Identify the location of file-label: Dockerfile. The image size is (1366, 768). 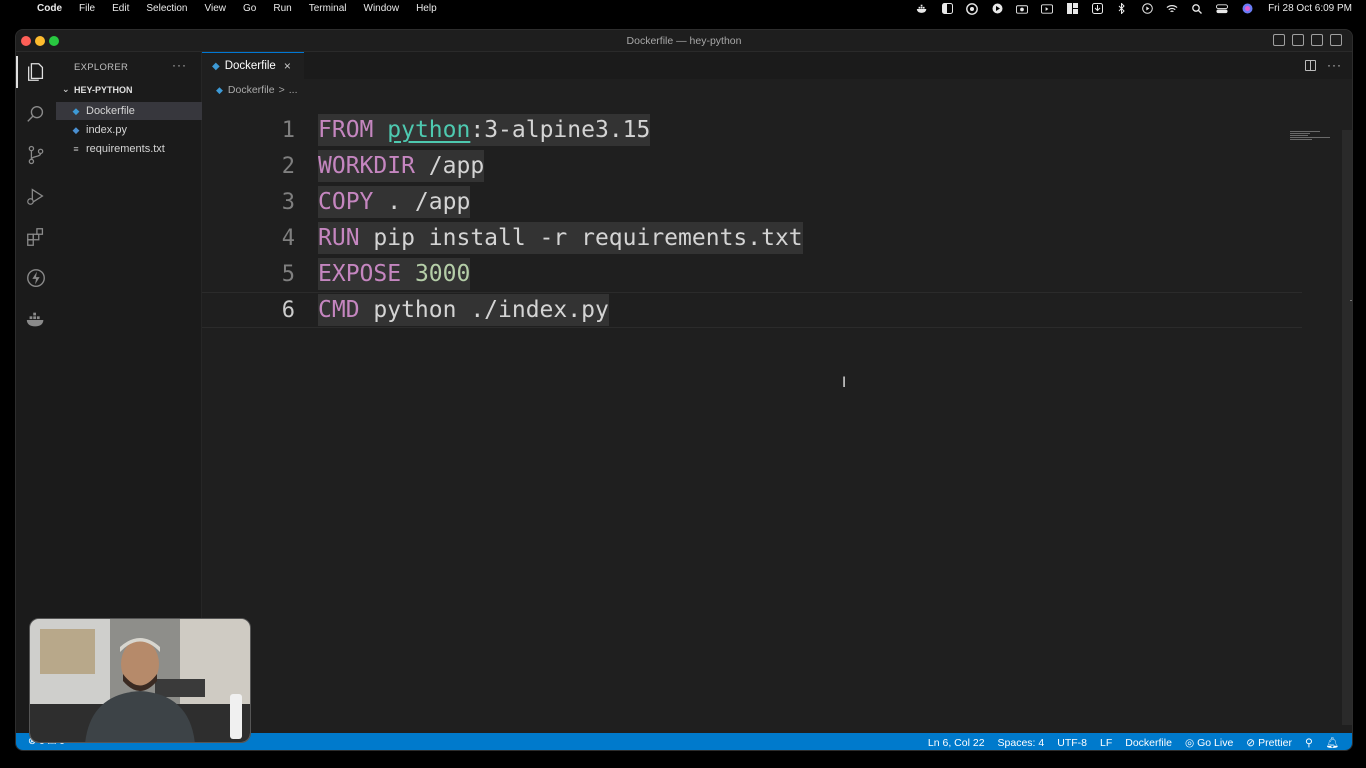
(110, 111).